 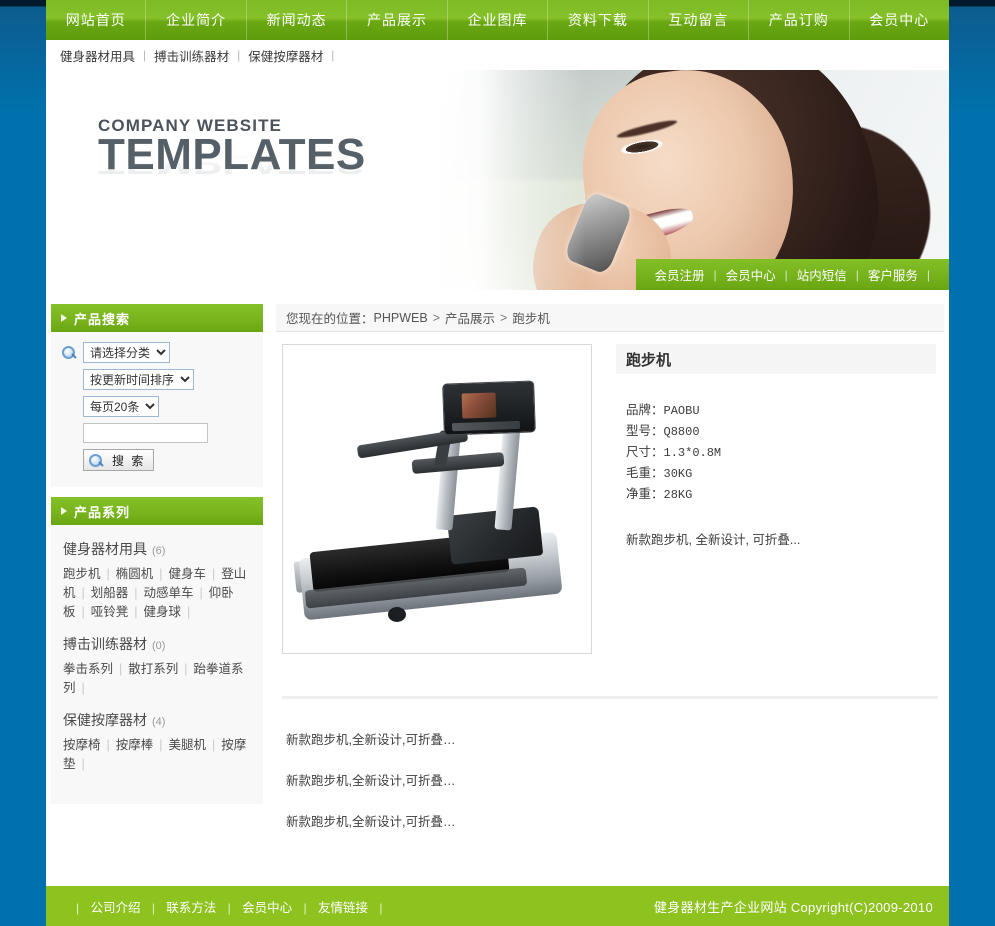 What do you see at coordinates (478, 405) in the screenshot?
I see `treadmill-console-screen` at bounding box center [478, 405].